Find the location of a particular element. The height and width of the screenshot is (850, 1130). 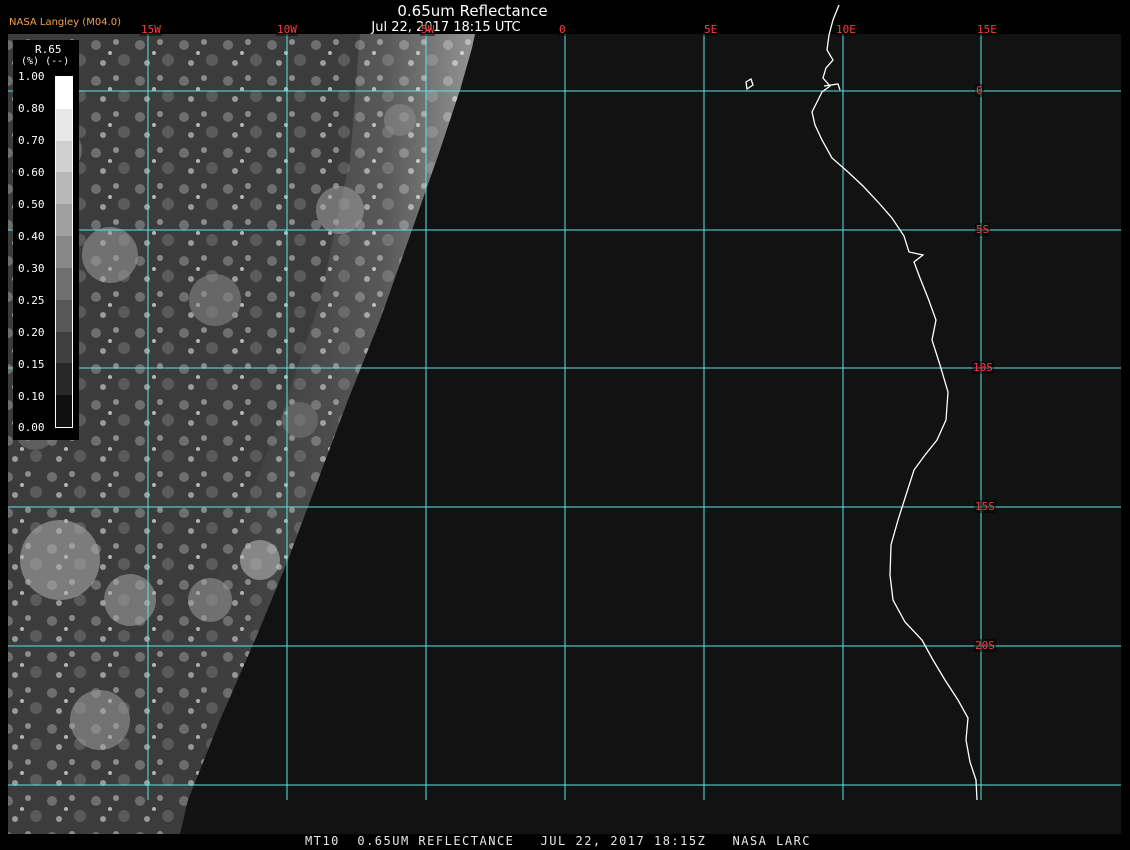

legend-tick-label: 0.30 is located at coordinates (31, 268).